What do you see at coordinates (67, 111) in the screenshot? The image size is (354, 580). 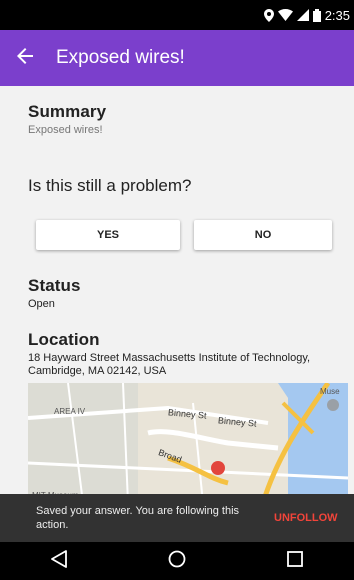 I see `summary-heading: Summary` at bounding box center [67, 111].